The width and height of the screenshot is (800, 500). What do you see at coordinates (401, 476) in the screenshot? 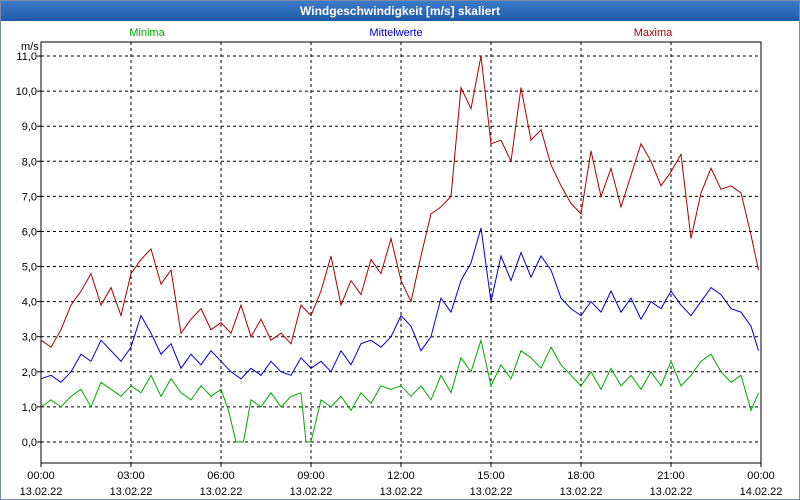
I see `x-tick-time-label: 12:00` at bounding box center [401, 476].